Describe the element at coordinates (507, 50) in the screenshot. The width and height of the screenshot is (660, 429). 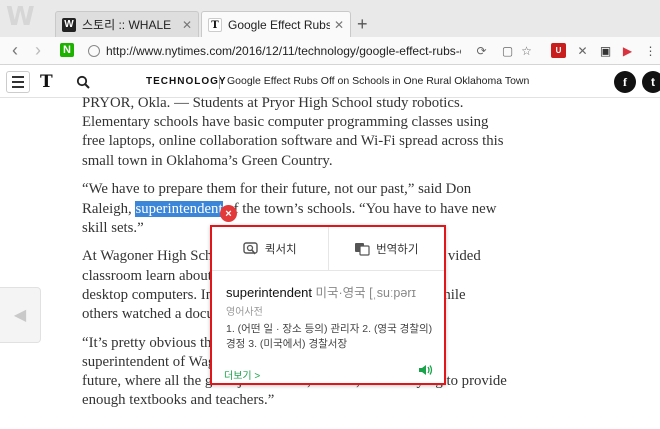
I see `reader-icon: ▢` at that location.